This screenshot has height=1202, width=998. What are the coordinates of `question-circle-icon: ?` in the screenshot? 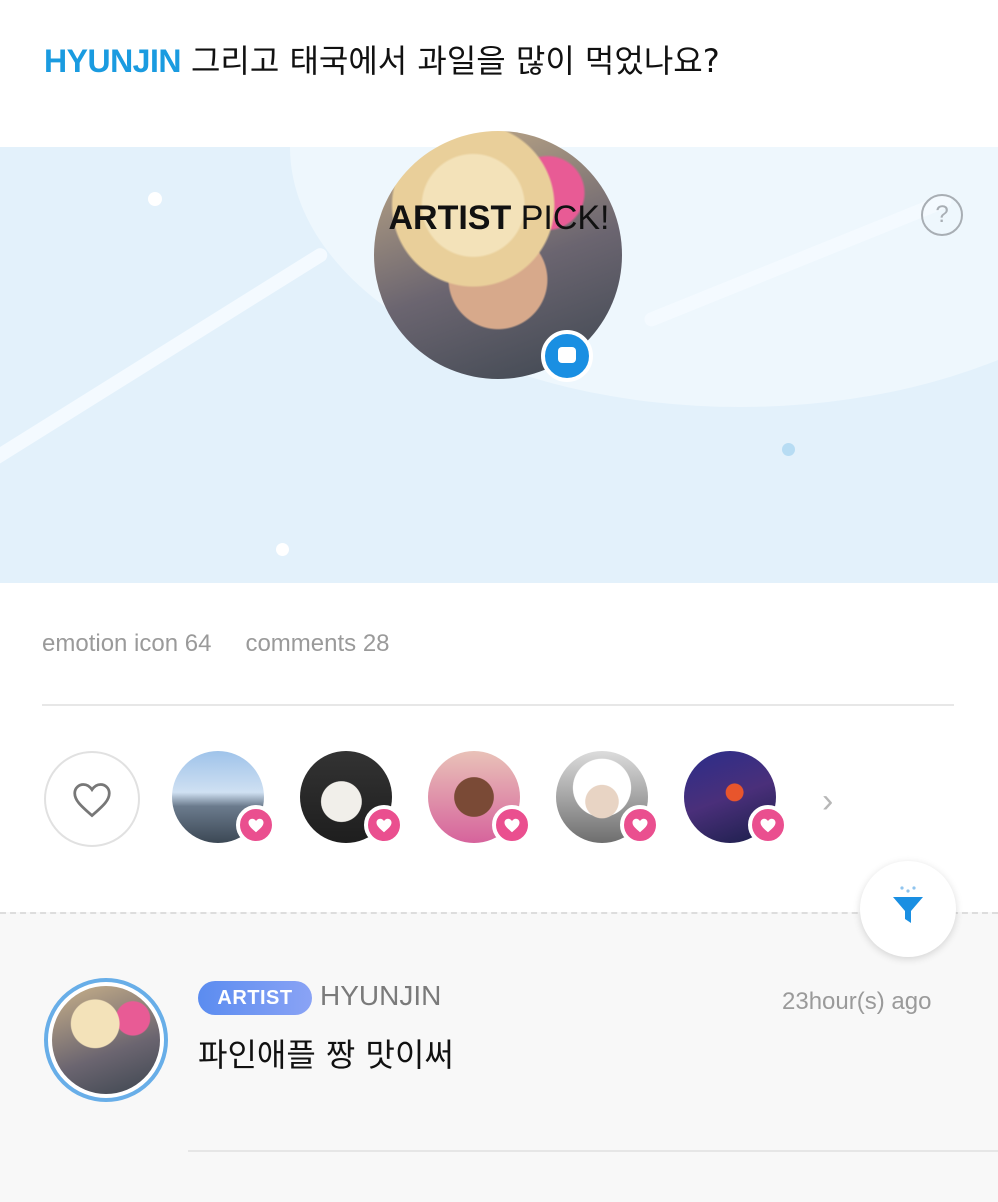 It's located at (942, 215).